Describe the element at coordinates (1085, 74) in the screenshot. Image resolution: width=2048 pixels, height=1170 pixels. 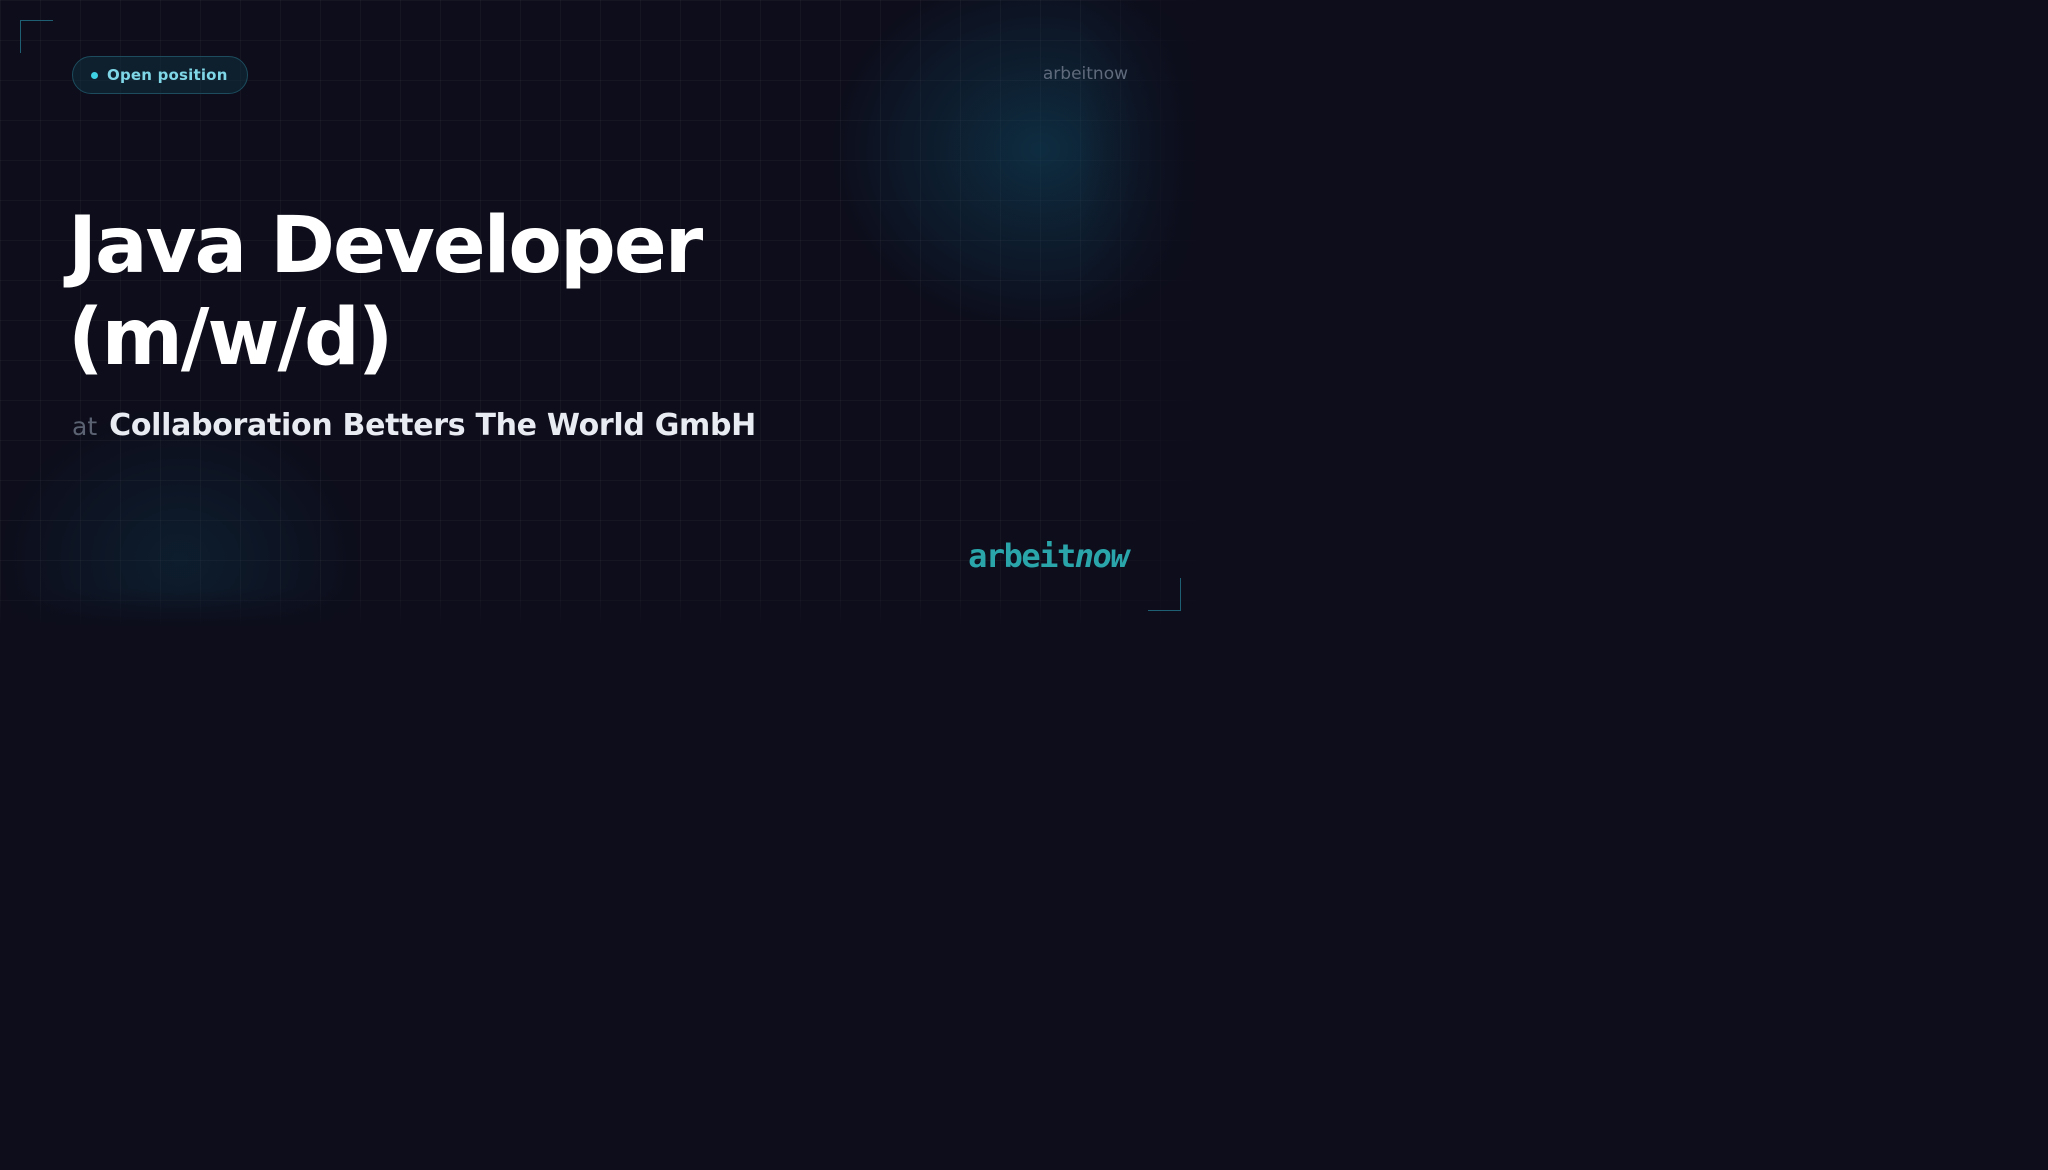
I see `brand-name: arbeitnow` at that location.